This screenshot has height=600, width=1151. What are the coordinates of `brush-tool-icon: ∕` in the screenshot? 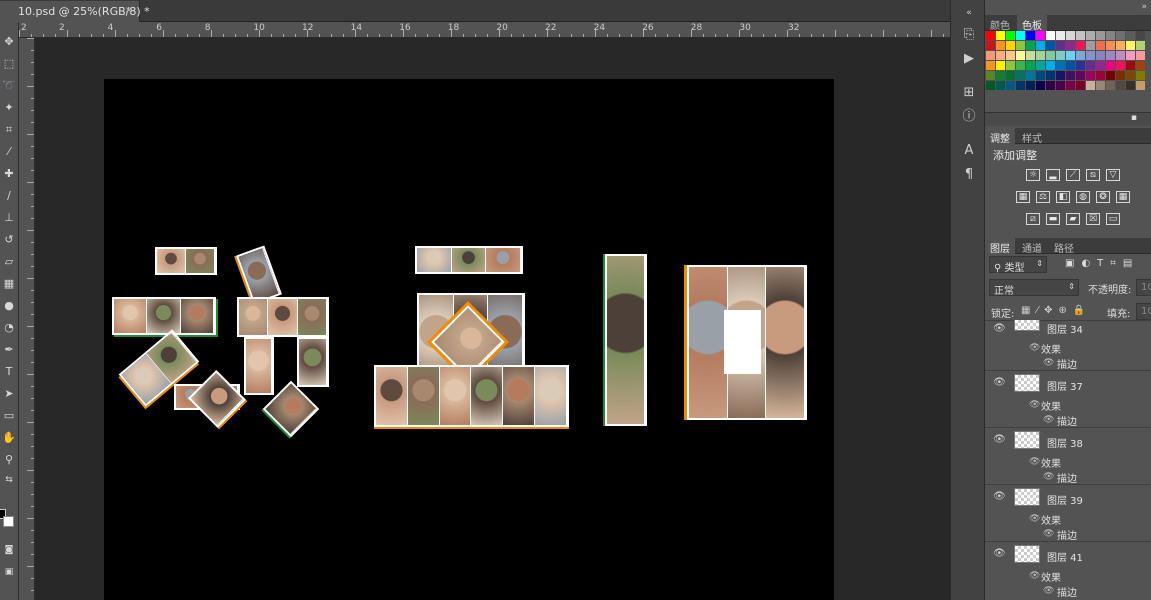 It's located at (9, 196).